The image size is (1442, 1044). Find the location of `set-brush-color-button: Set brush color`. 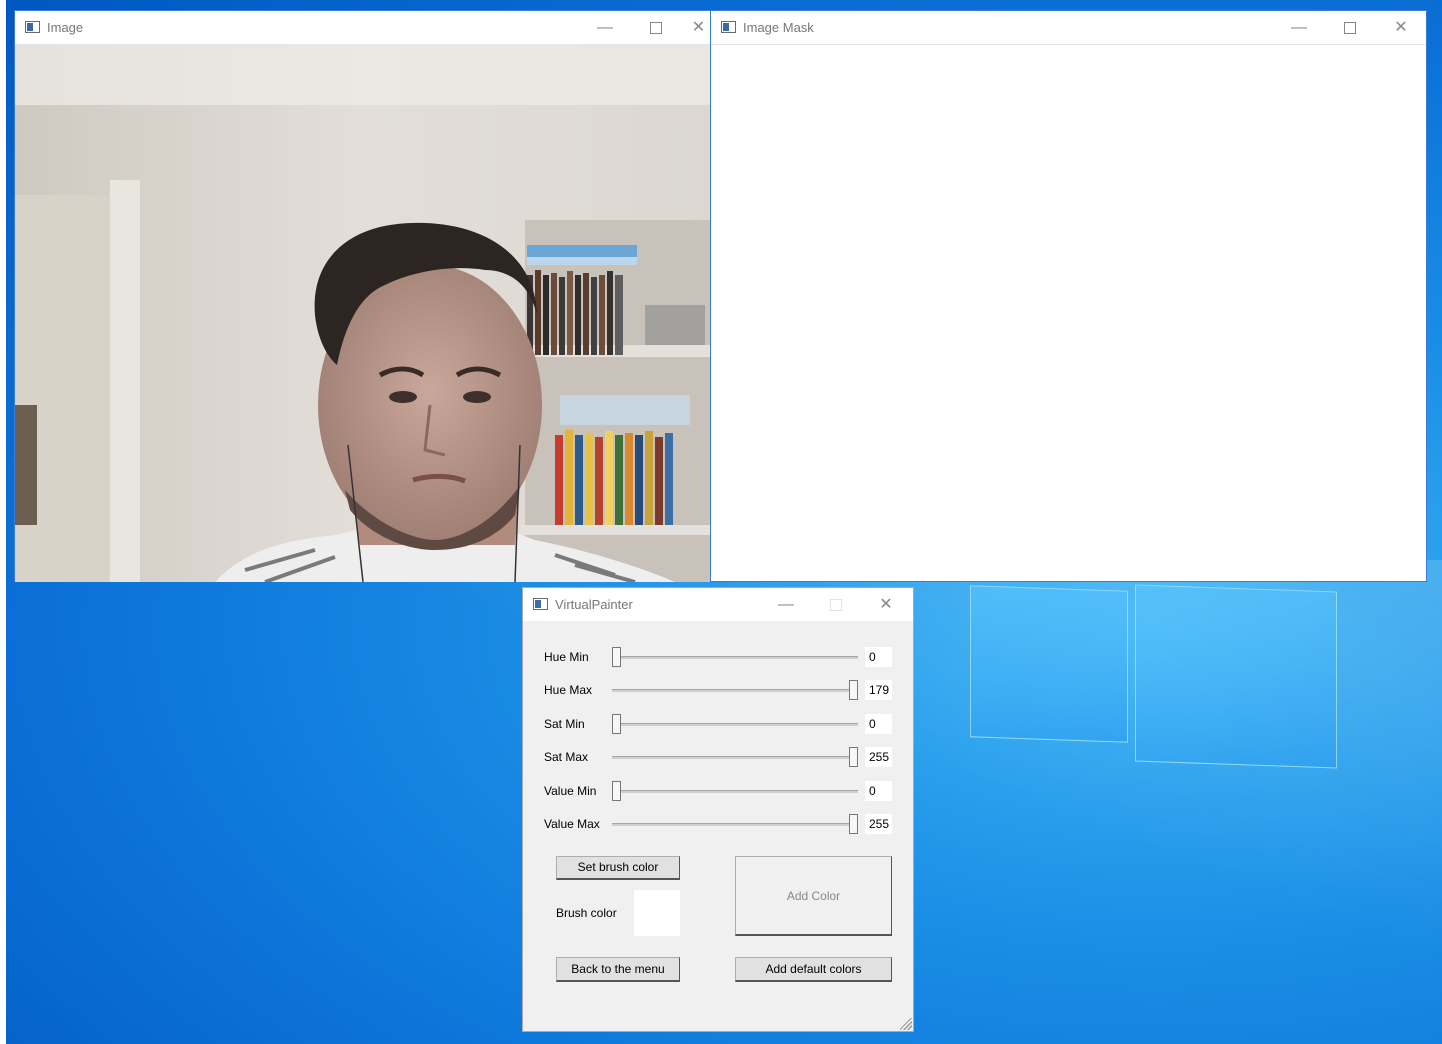

set-brush-color-button: Set brush color is located at coordinates (618, 868).